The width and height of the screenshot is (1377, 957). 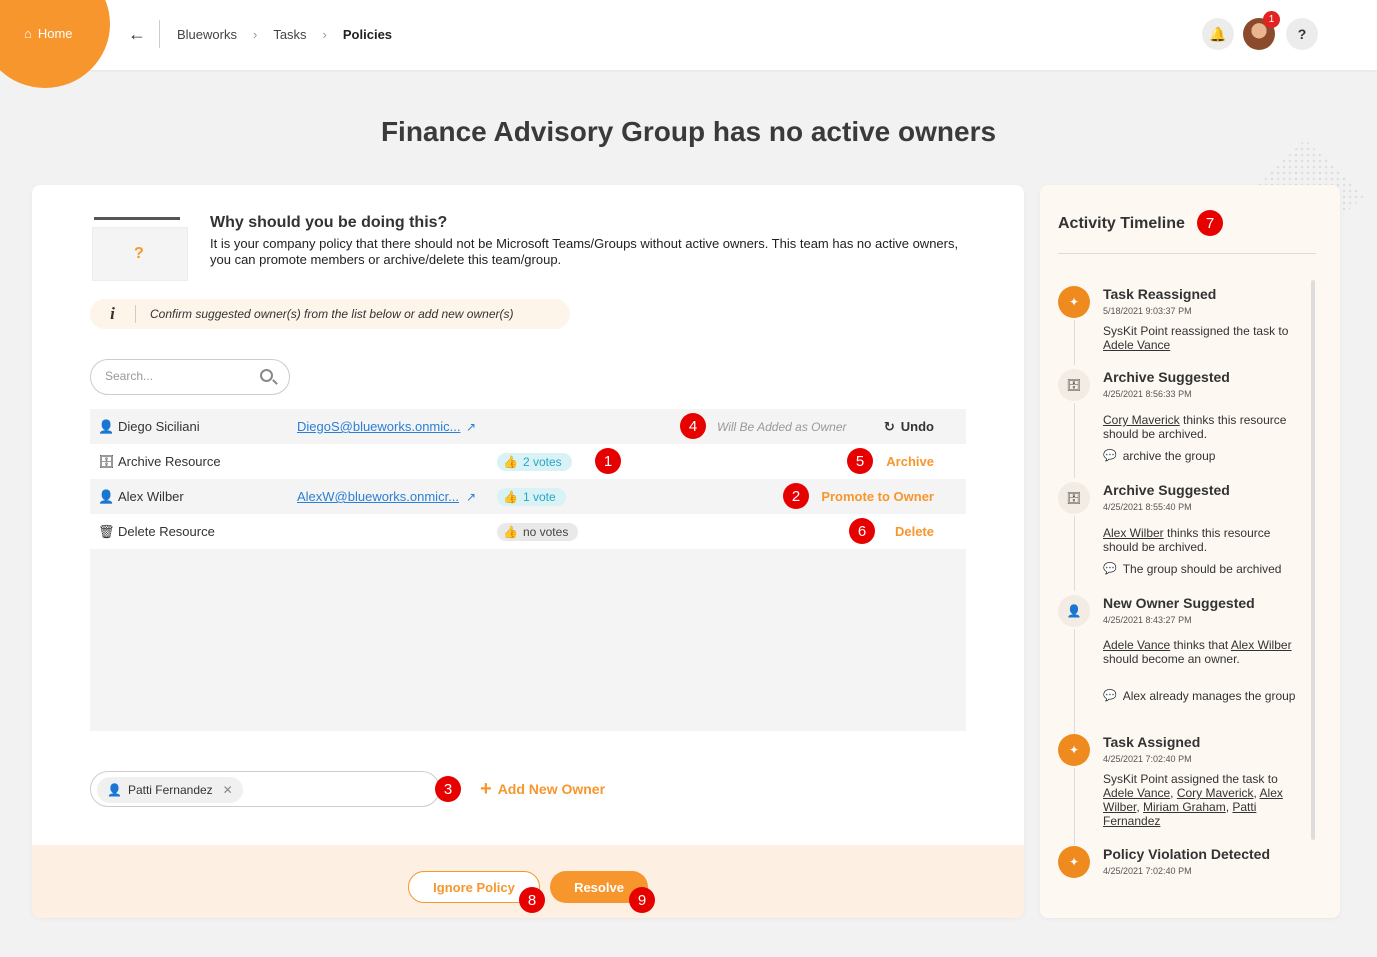 What do you see at coordinates (159, 426) in the screenshot?
I see `row-name: Diego Siciliani` at bounding box center [159, 426].